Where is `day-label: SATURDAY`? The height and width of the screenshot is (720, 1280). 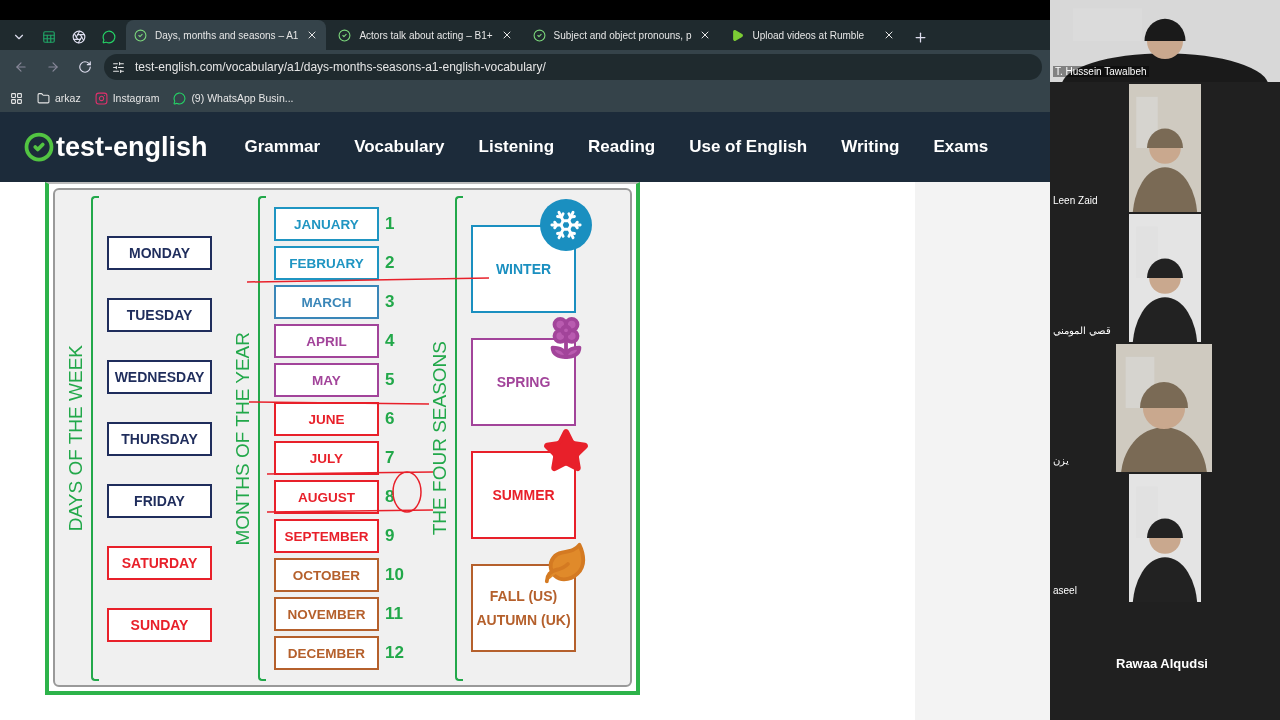
day-label: SATURDAY is located at coordinates (159, 562).